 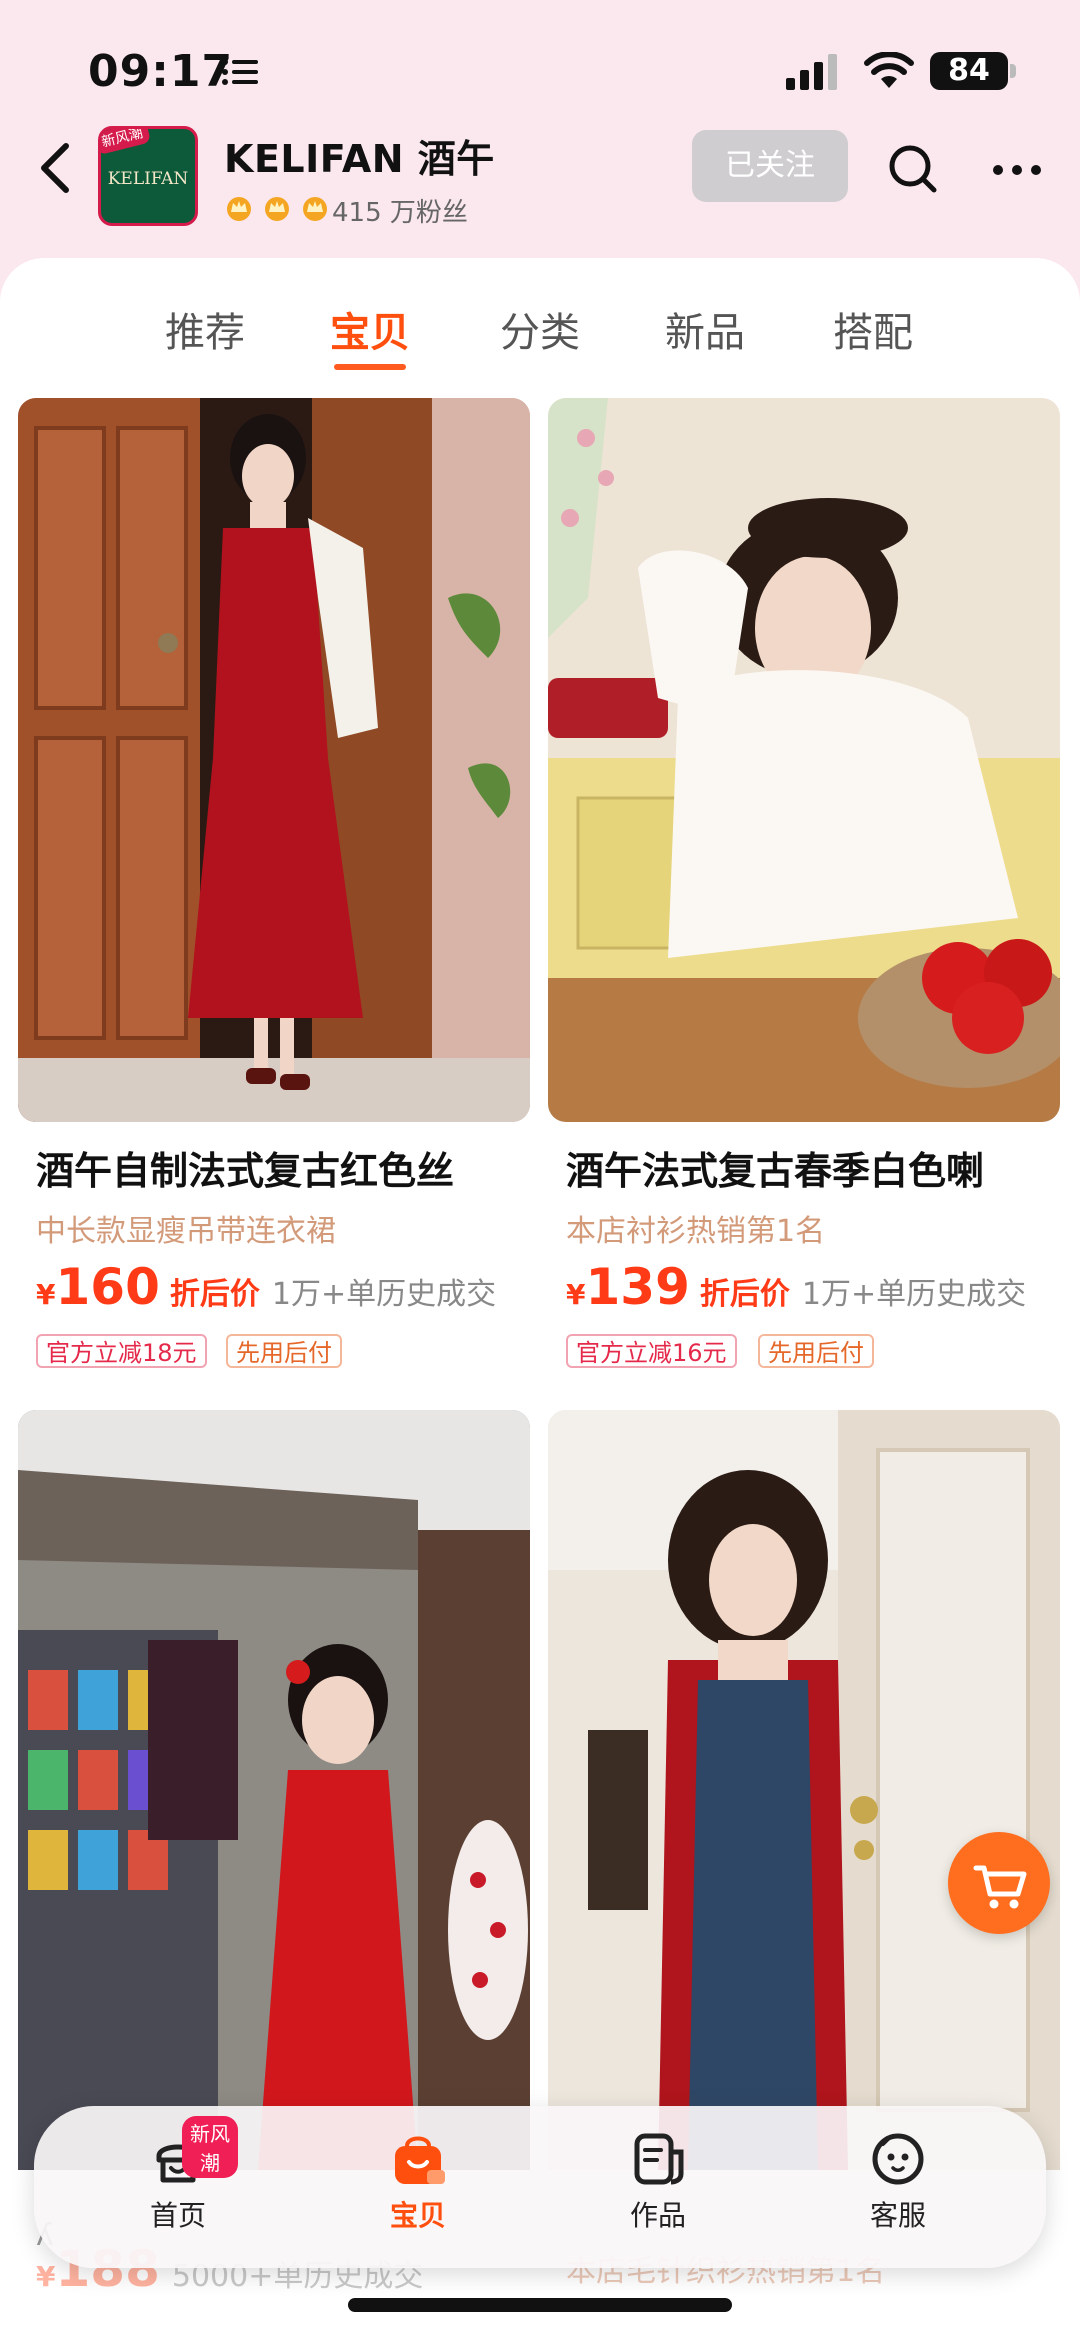 I want to click on product-price-row: ¥139 折后价 1万+单历史成交, so click(x=796, y=1287).